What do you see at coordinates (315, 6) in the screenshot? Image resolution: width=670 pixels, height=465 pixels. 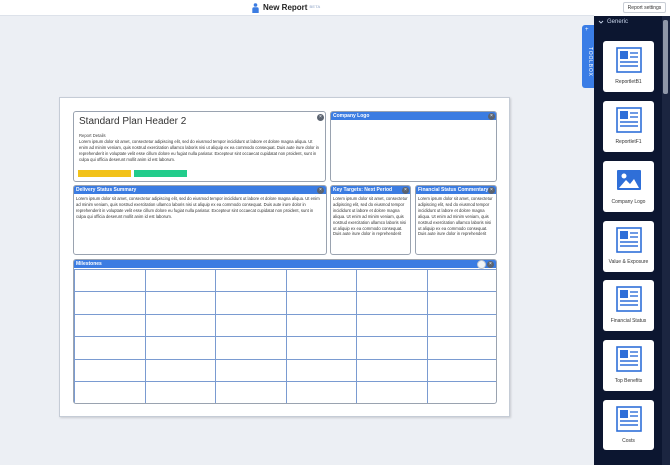 I see `beta-badge: BETA` at bounding box center [315, 6].